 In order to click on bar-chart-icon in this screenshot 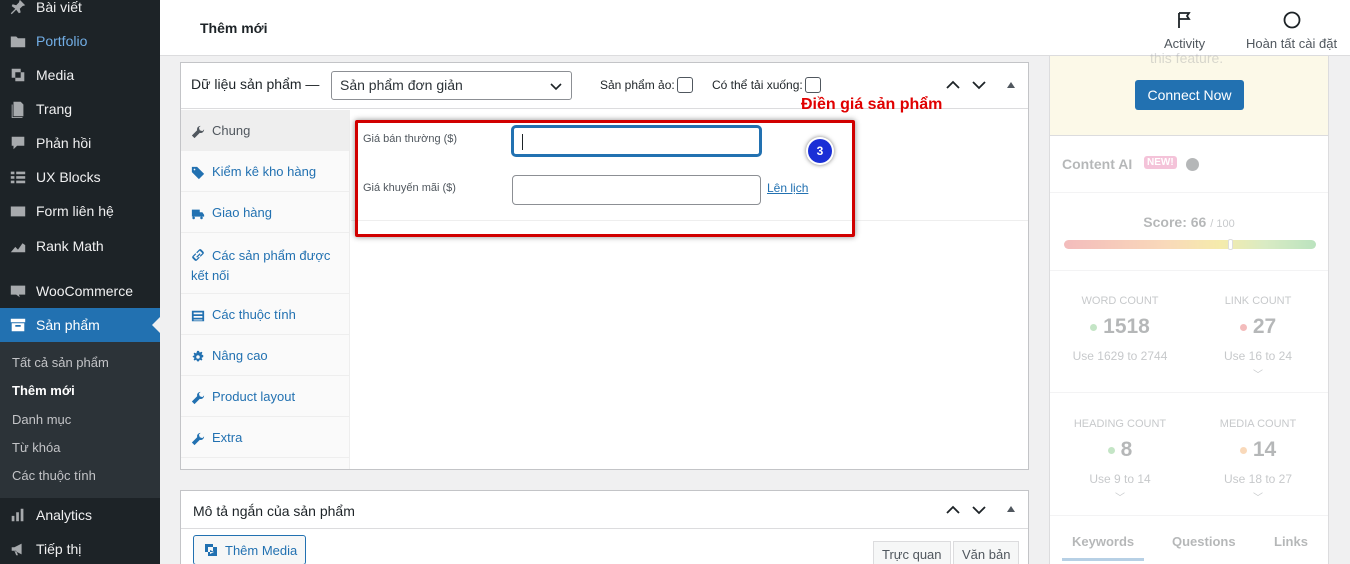, I will do `click(18, 515)`.